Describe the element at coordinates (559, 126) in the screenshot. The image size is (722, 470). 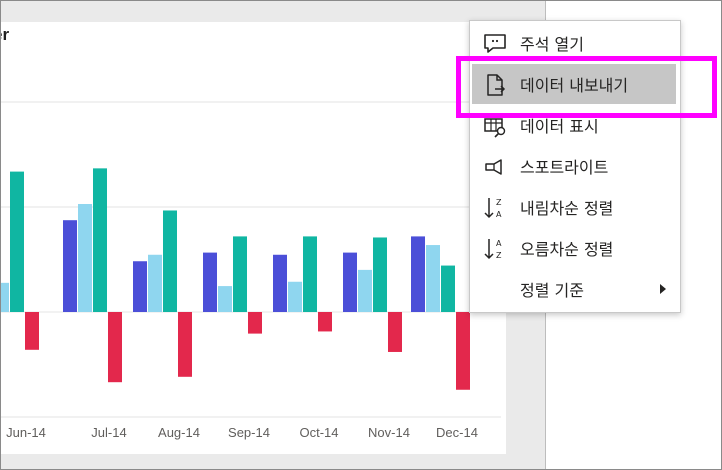
I see `menu-item-label: 데이터 표시` at that location.